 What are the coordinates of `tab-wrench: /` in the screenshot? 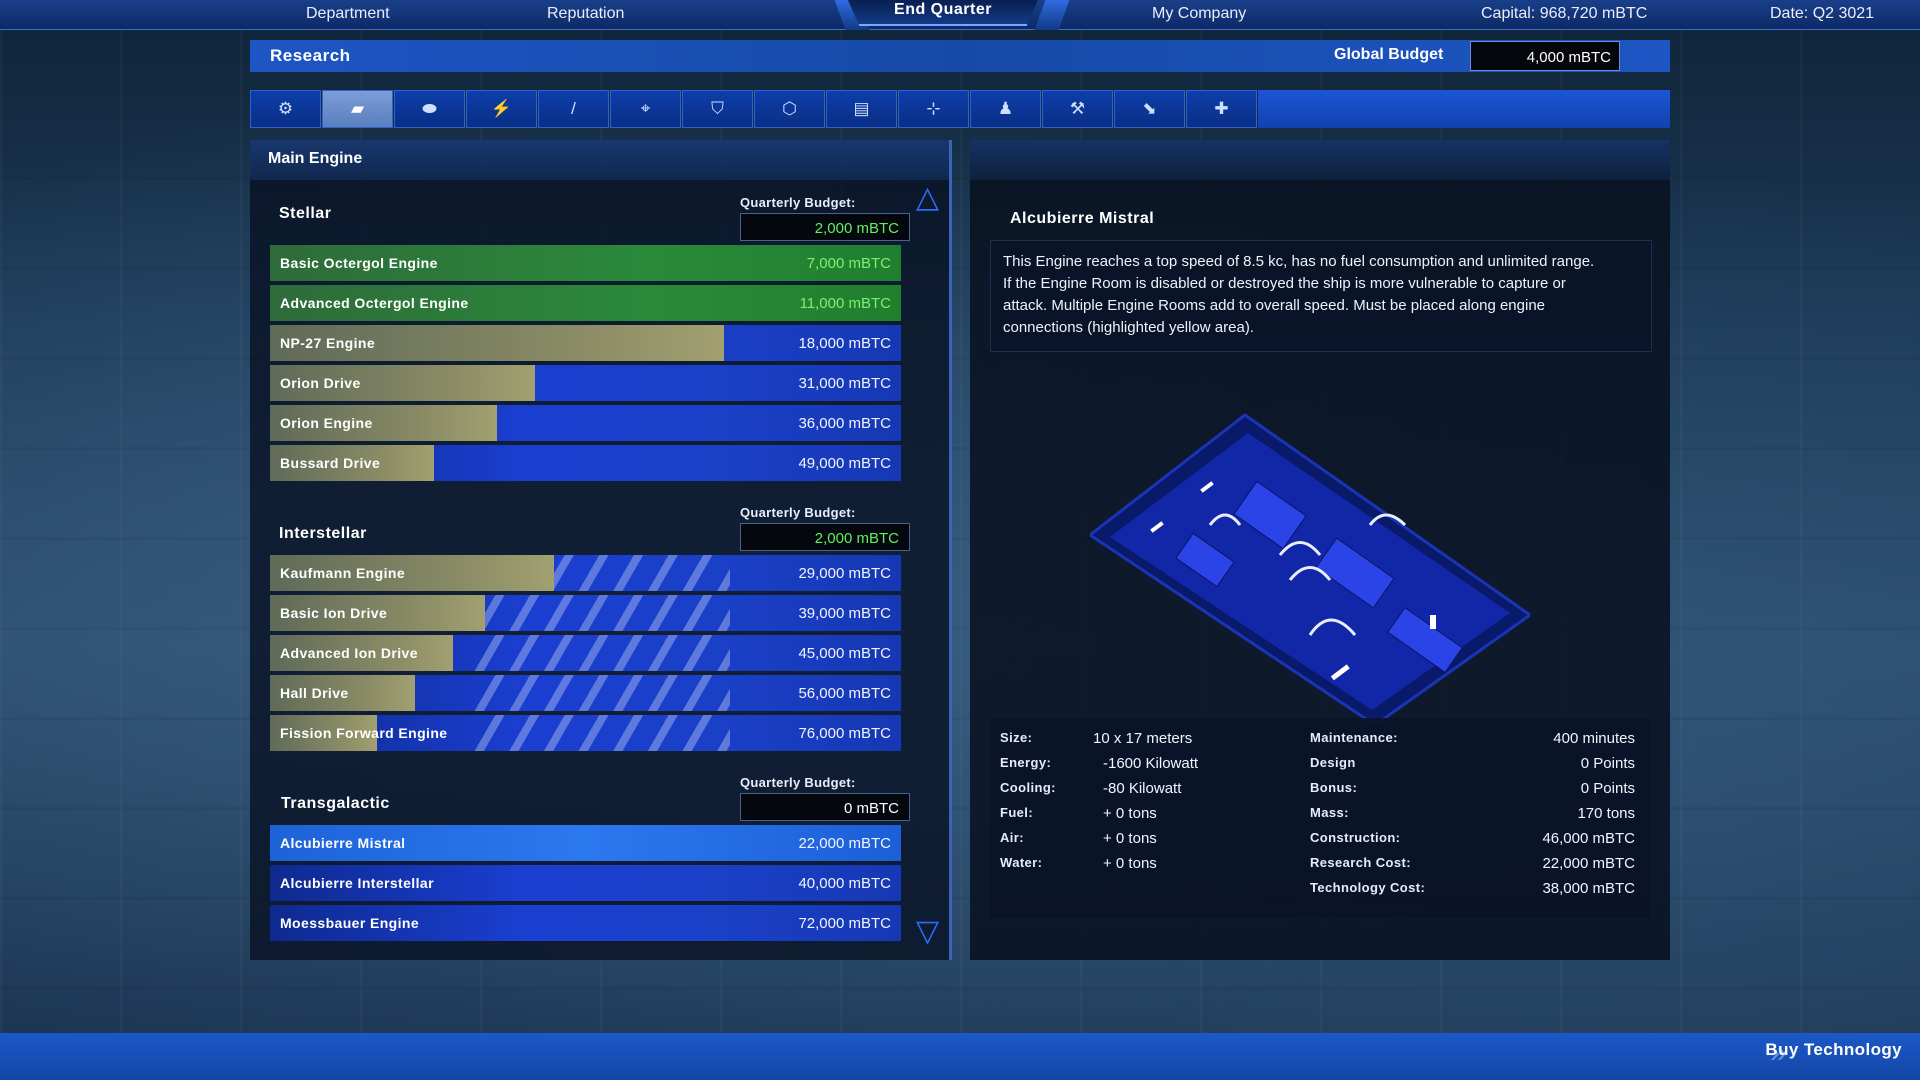 It's located at (573, 109).